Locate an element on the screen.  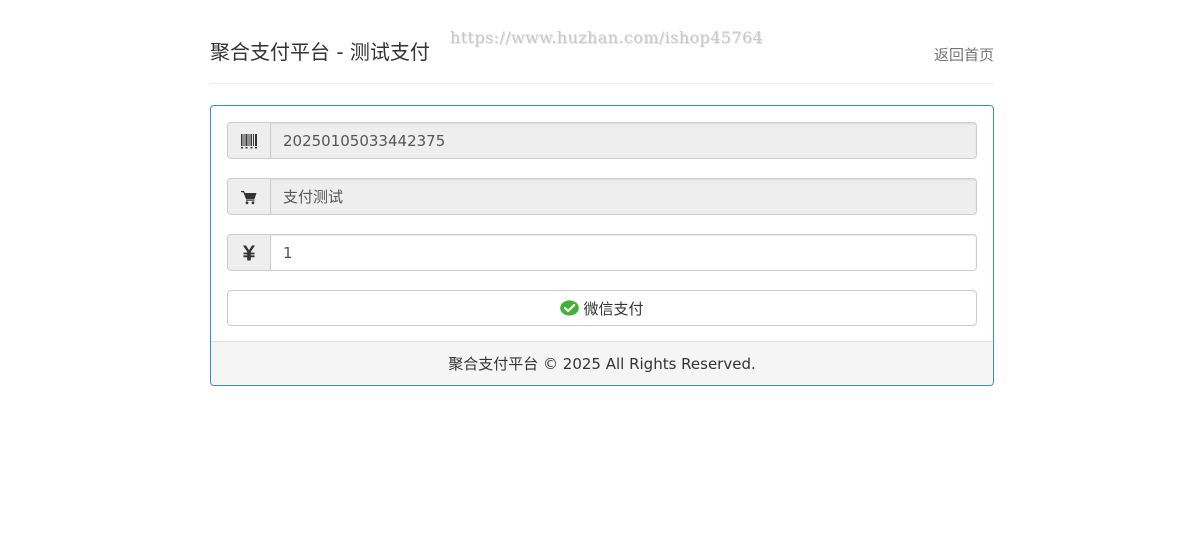
barcode-icon is located at coordinates (248, 140).